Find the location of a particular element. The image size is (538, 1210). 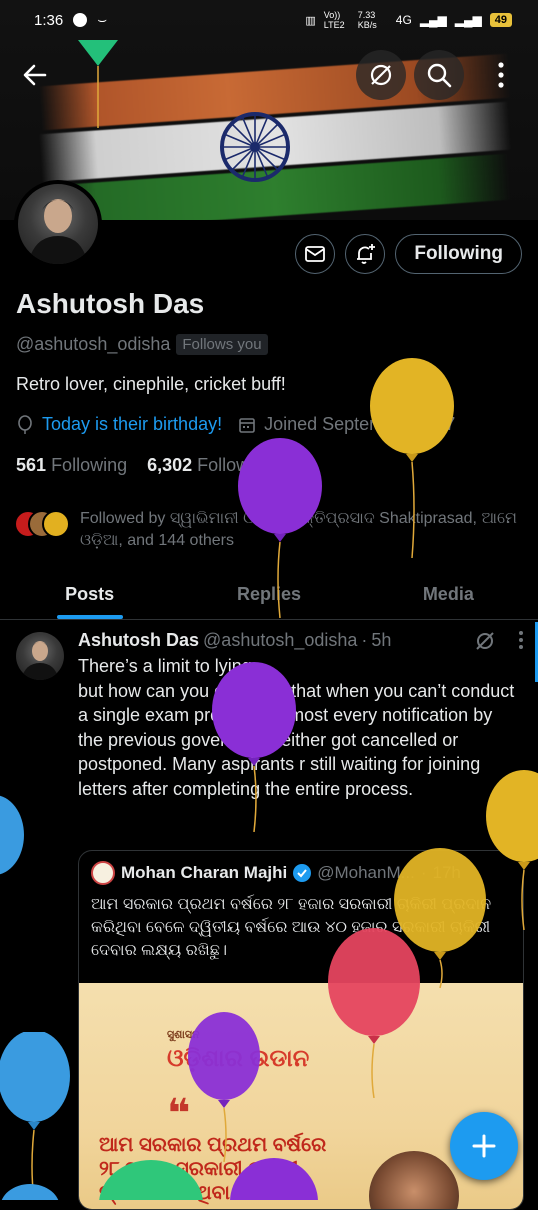

ashoka-chakra-icon is located at coordinates (255, 147).